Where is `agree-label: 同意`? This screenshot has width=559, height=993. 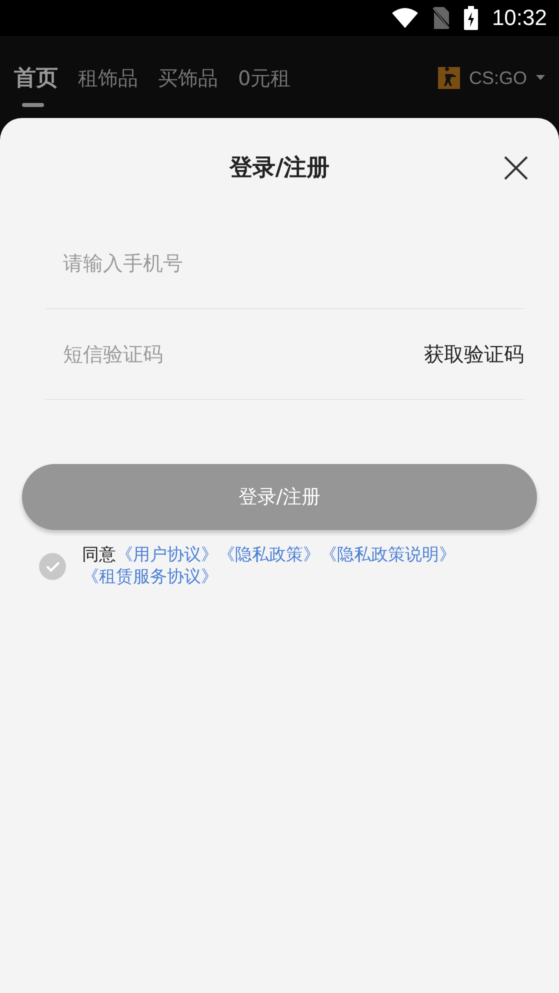
agree-label: 同意 is located at coordinates (99, 555).